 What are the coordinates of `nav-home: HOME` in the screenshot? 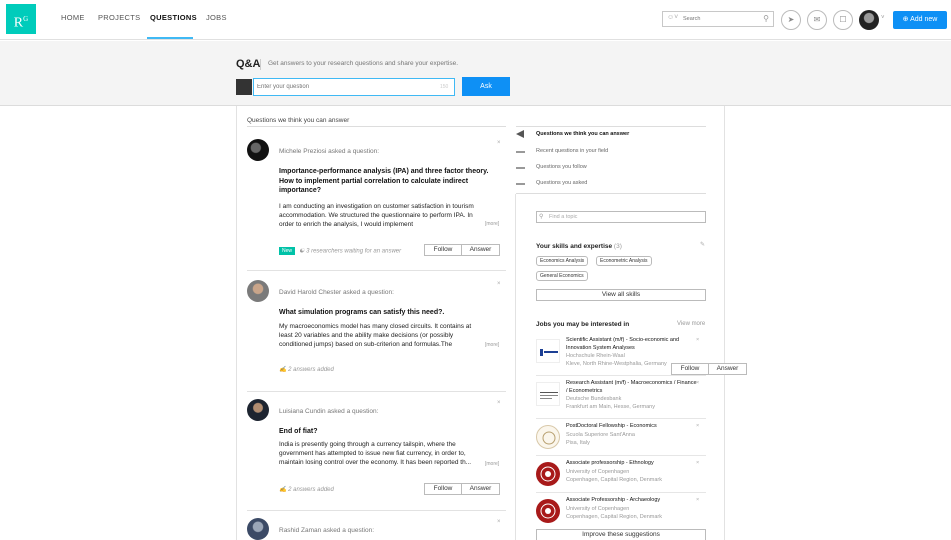 It's located at (73, 17).